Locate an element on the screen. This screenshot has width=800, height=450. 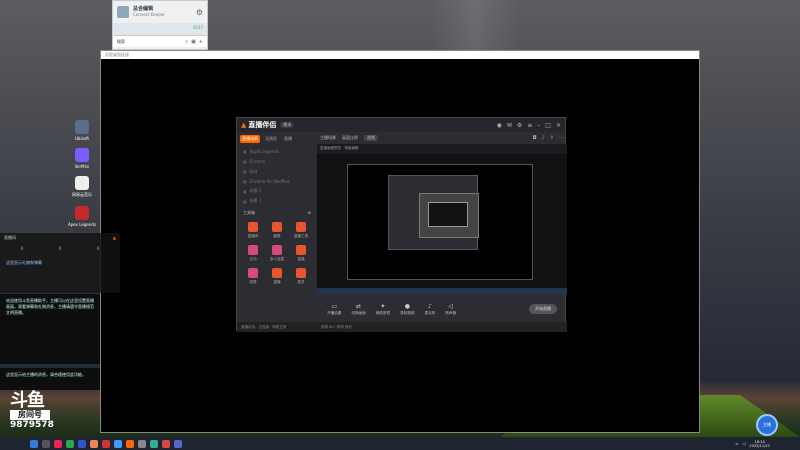
go-live-button: 开始直播 is located at coordinates (543, 309).